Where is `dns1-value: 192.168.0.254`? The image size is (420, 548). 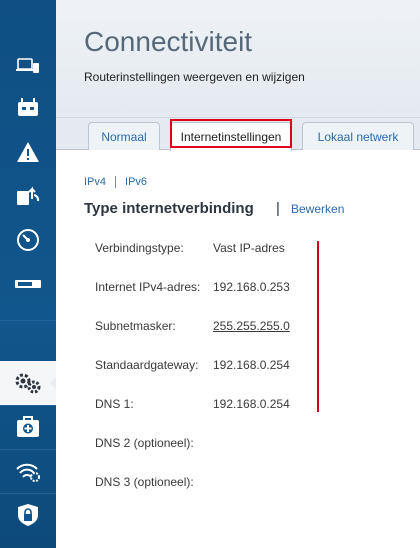 dns1-value: 192.168.0.254 is located at coordinates (251, 404).